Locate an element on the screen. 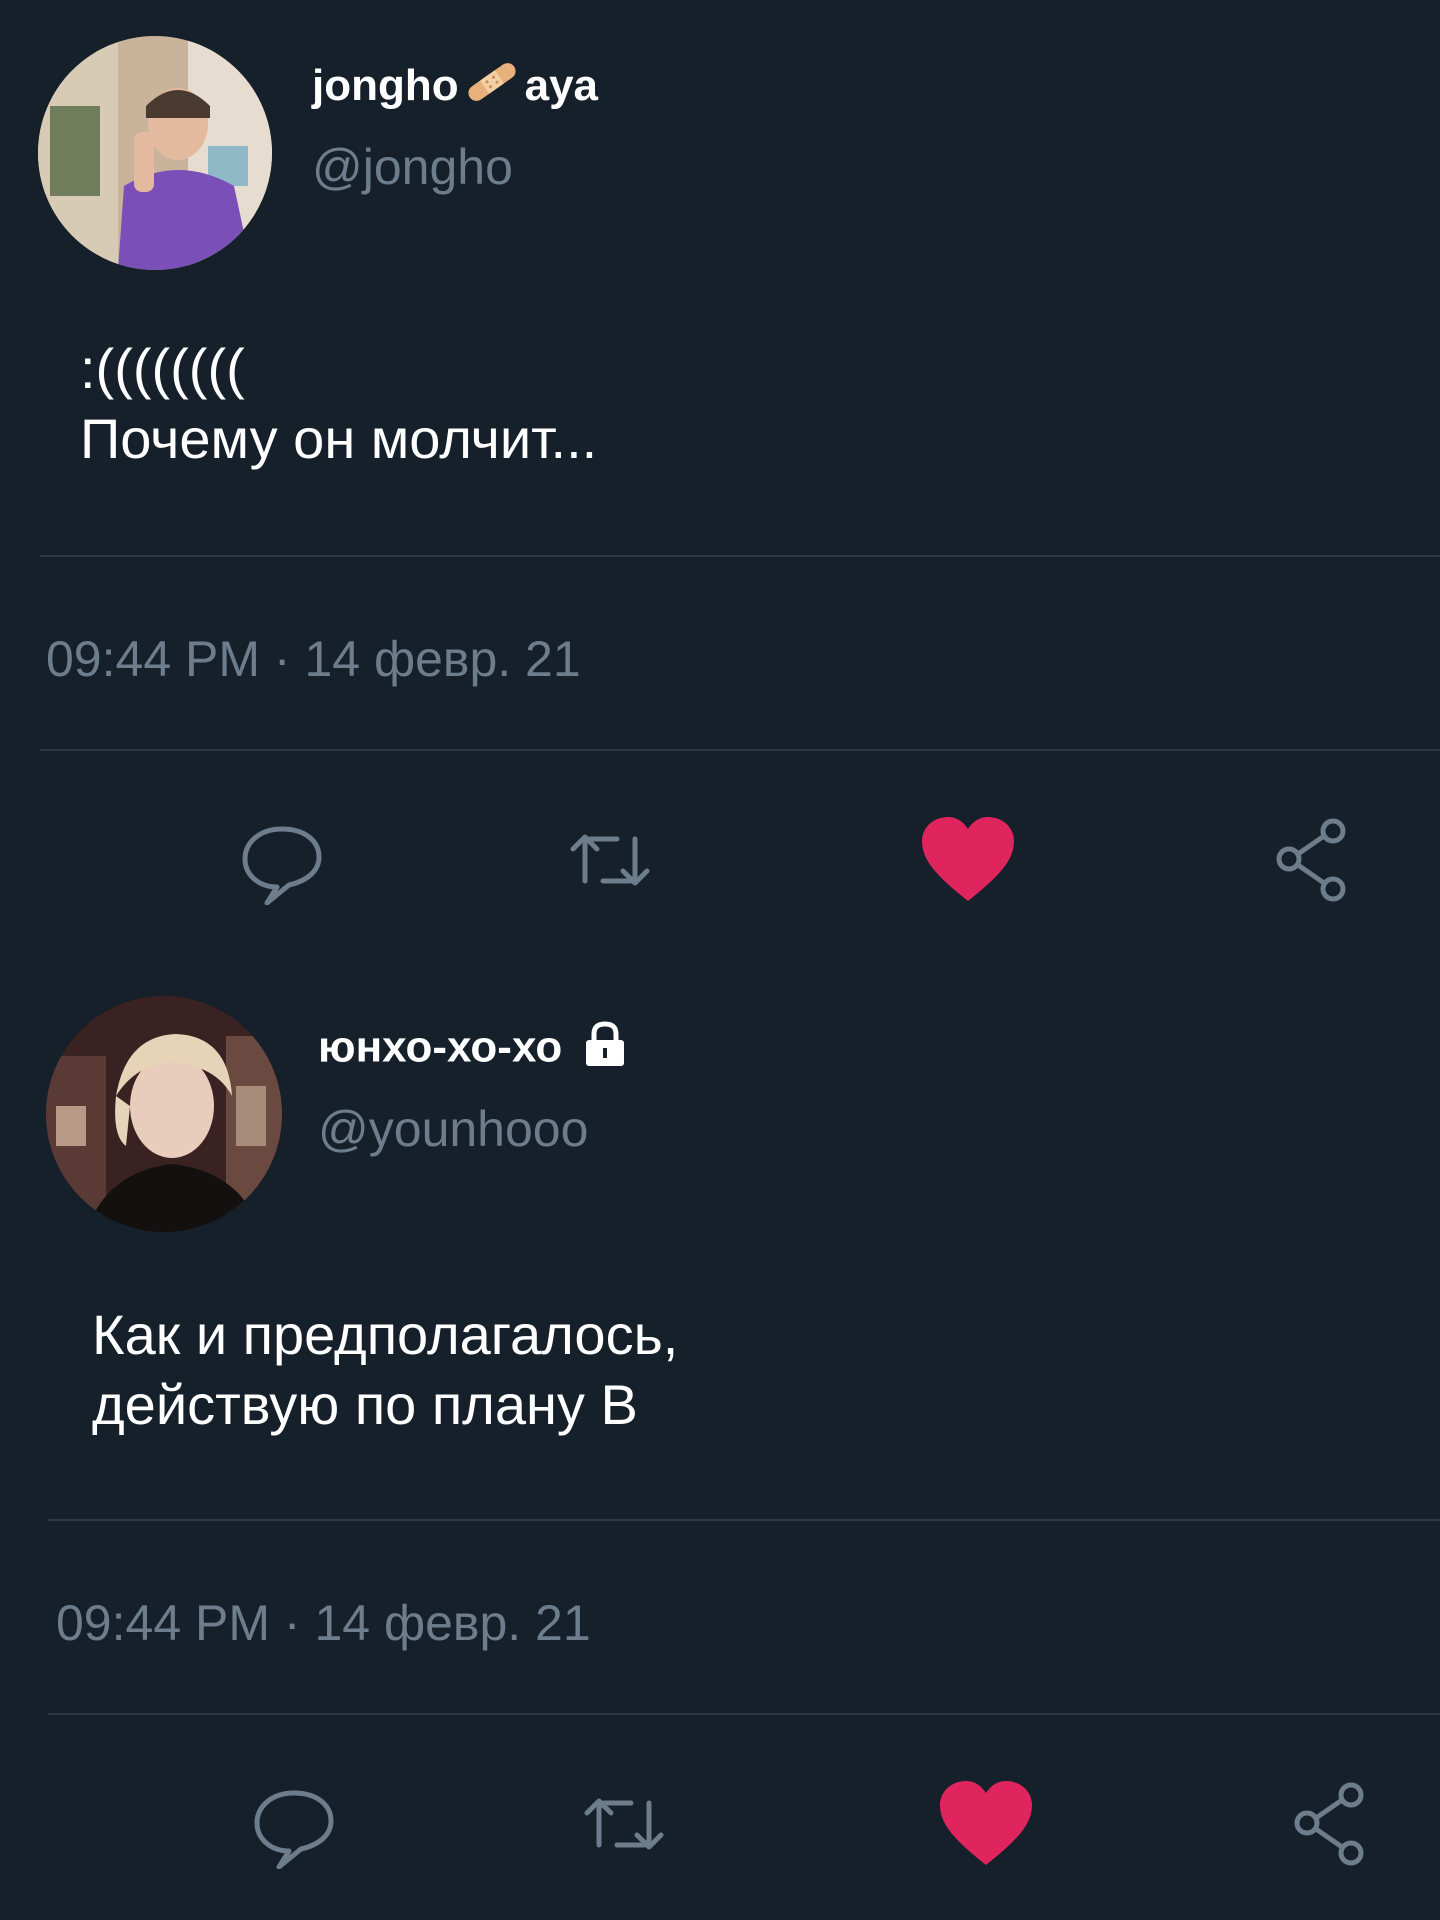 This screenshot has width=1440, height=1920. tweet-text-line: Как и предполагалось, is located at coordinates (385, 1334).